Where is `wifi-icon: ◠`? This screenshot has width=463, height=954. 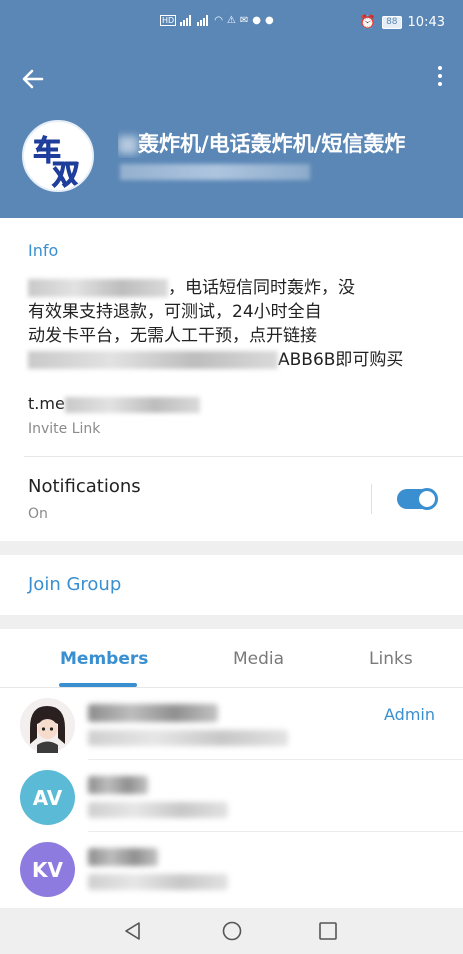 wifi-icon: ◠ is located at coordinates (218, 20).